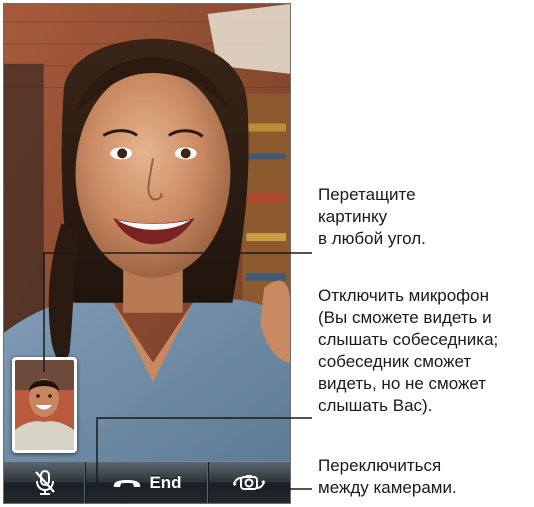 The image size is (534, 507). I want to click on mute-button, so click(45, 482).